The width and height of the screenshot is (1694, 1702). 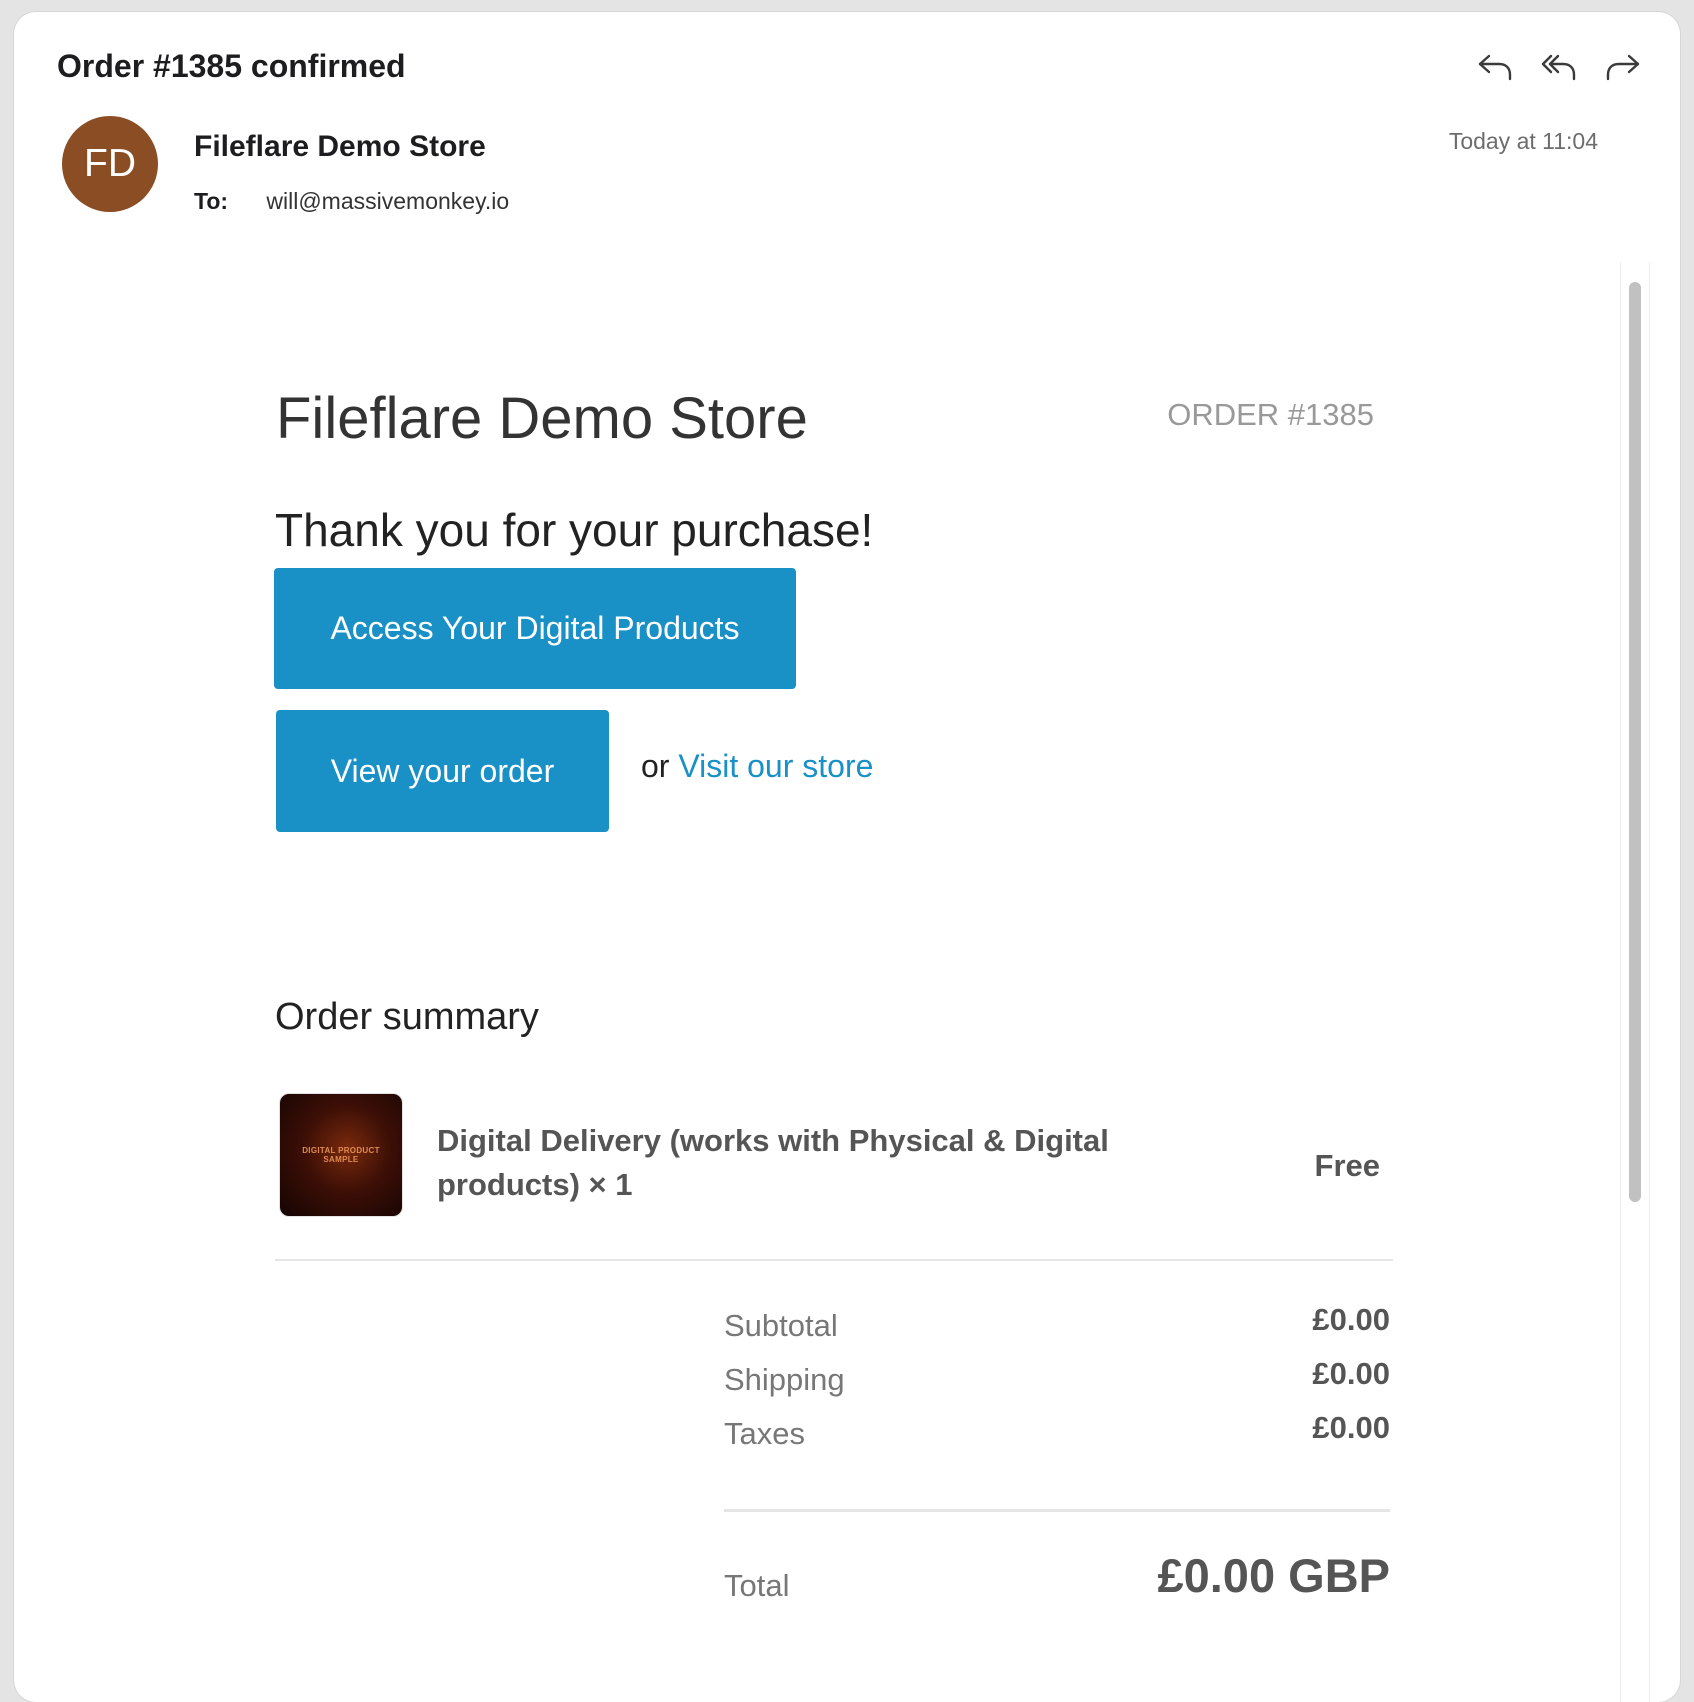 What do you see at coordinates (211, 201) in the screenshot?
I see `to-label: To:` at bounding box center [211, 201].